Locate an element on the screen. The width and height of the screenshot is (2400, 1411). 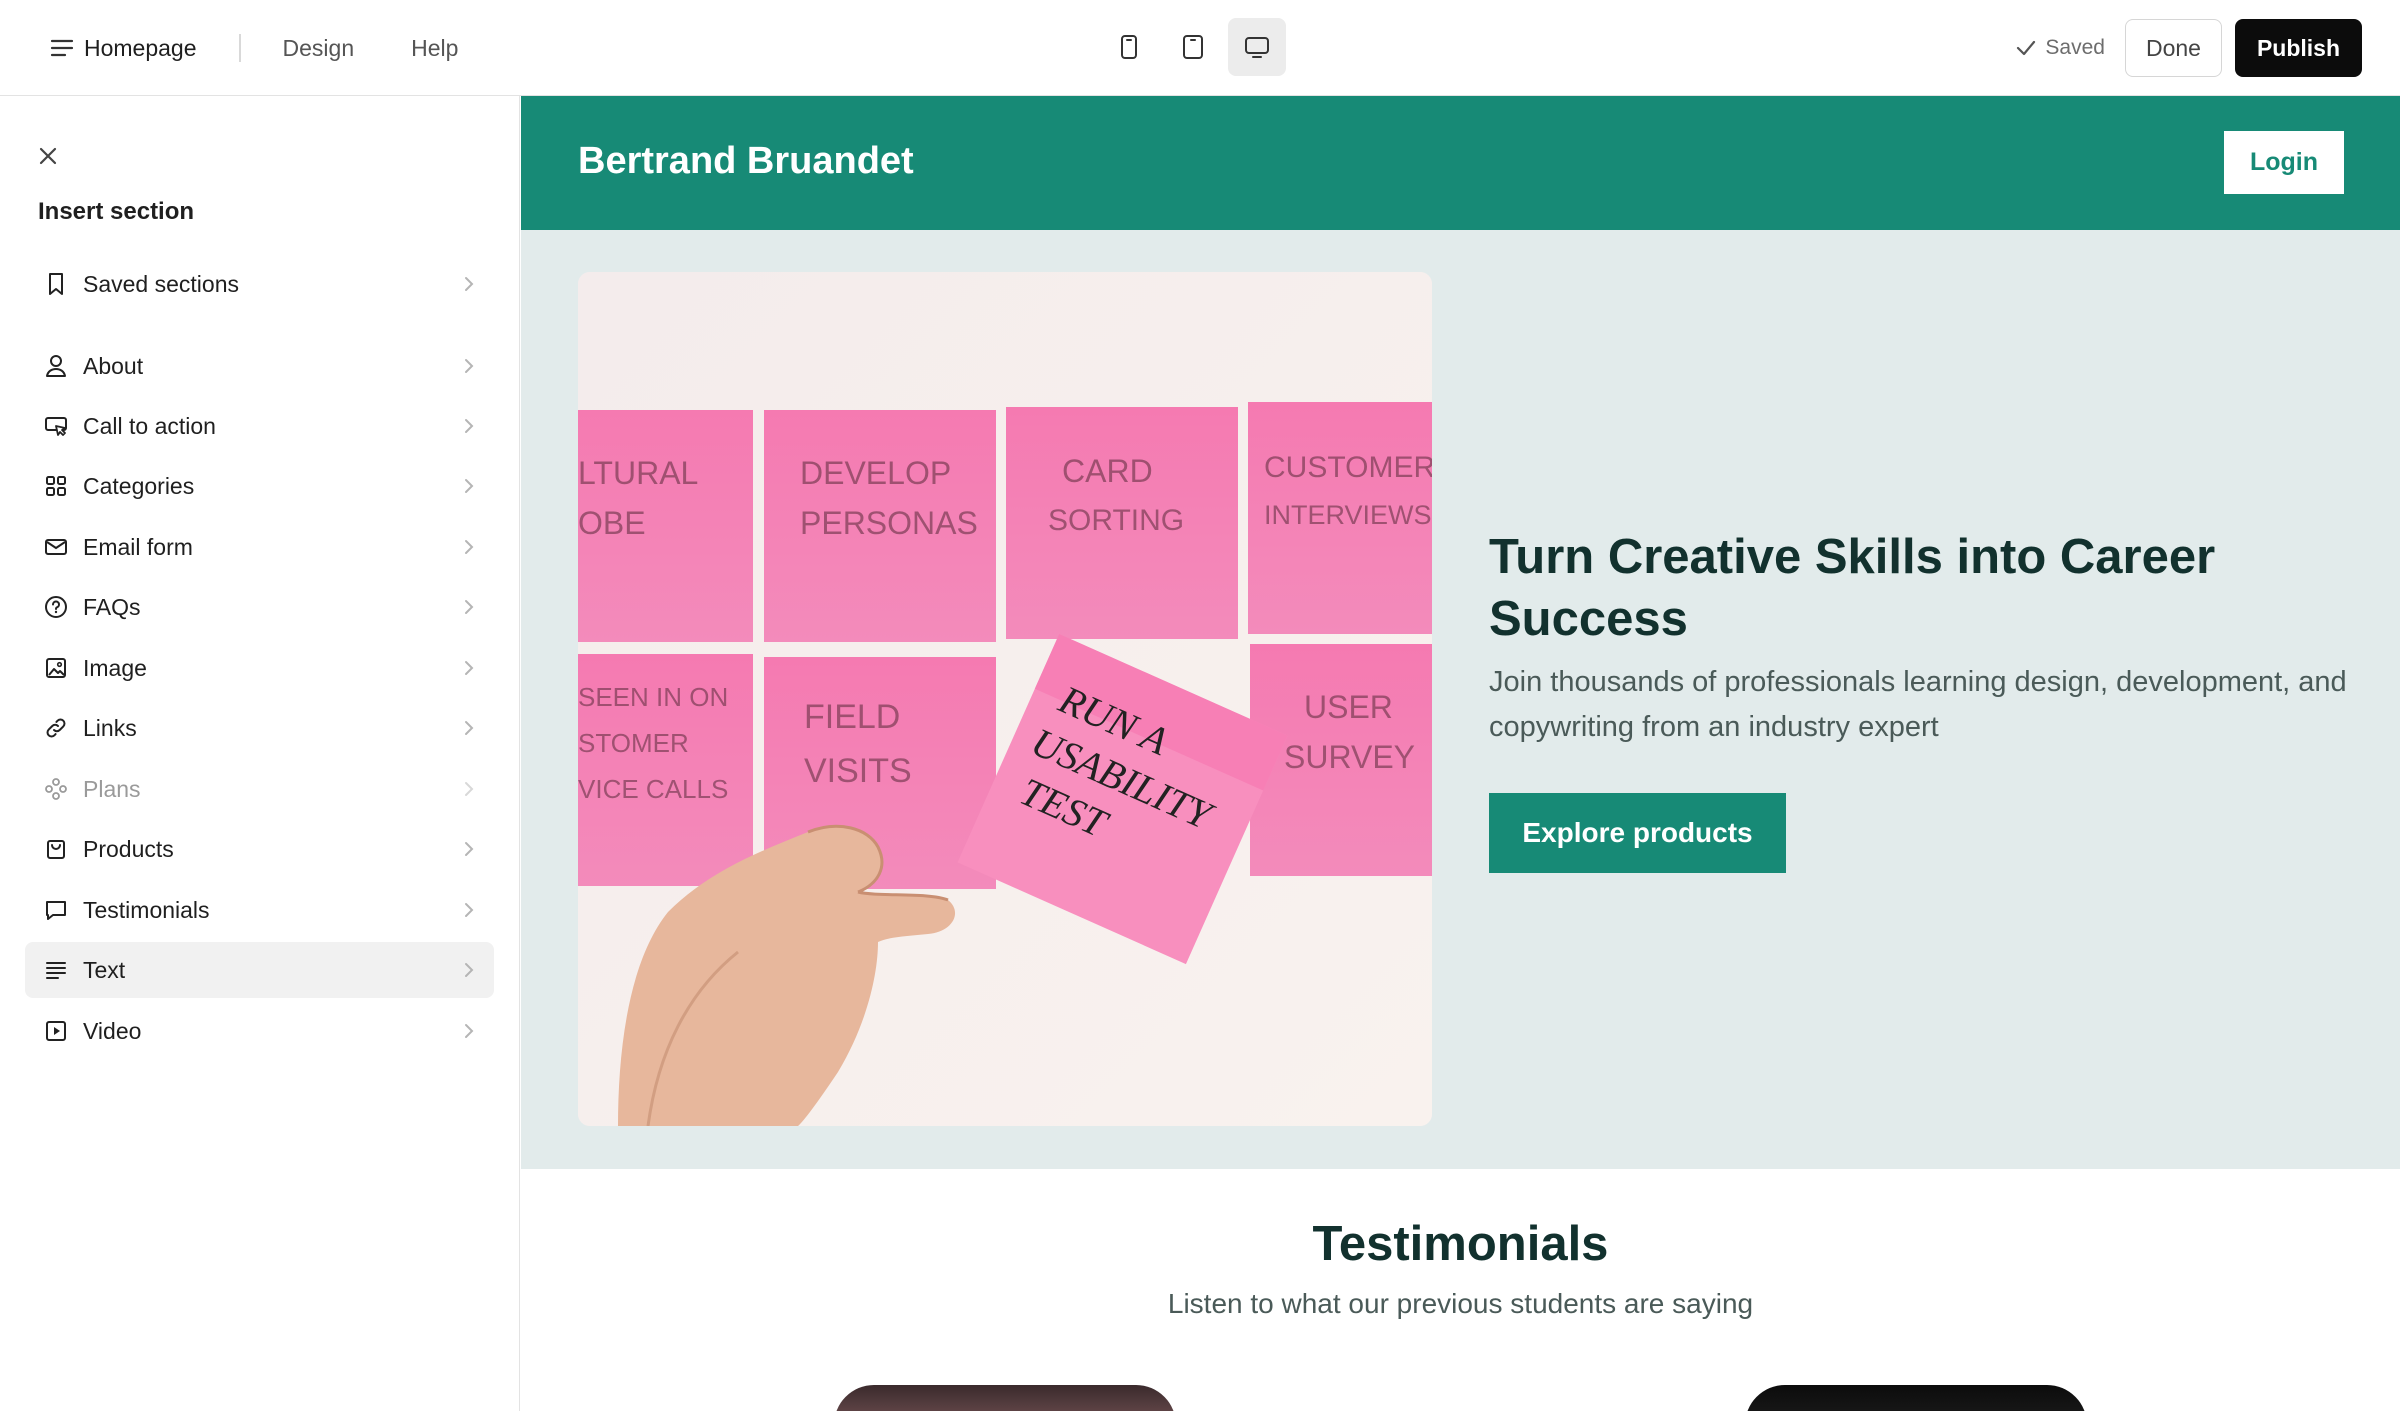
sidebar-item-text: Text is located at coordinates (259, 970).